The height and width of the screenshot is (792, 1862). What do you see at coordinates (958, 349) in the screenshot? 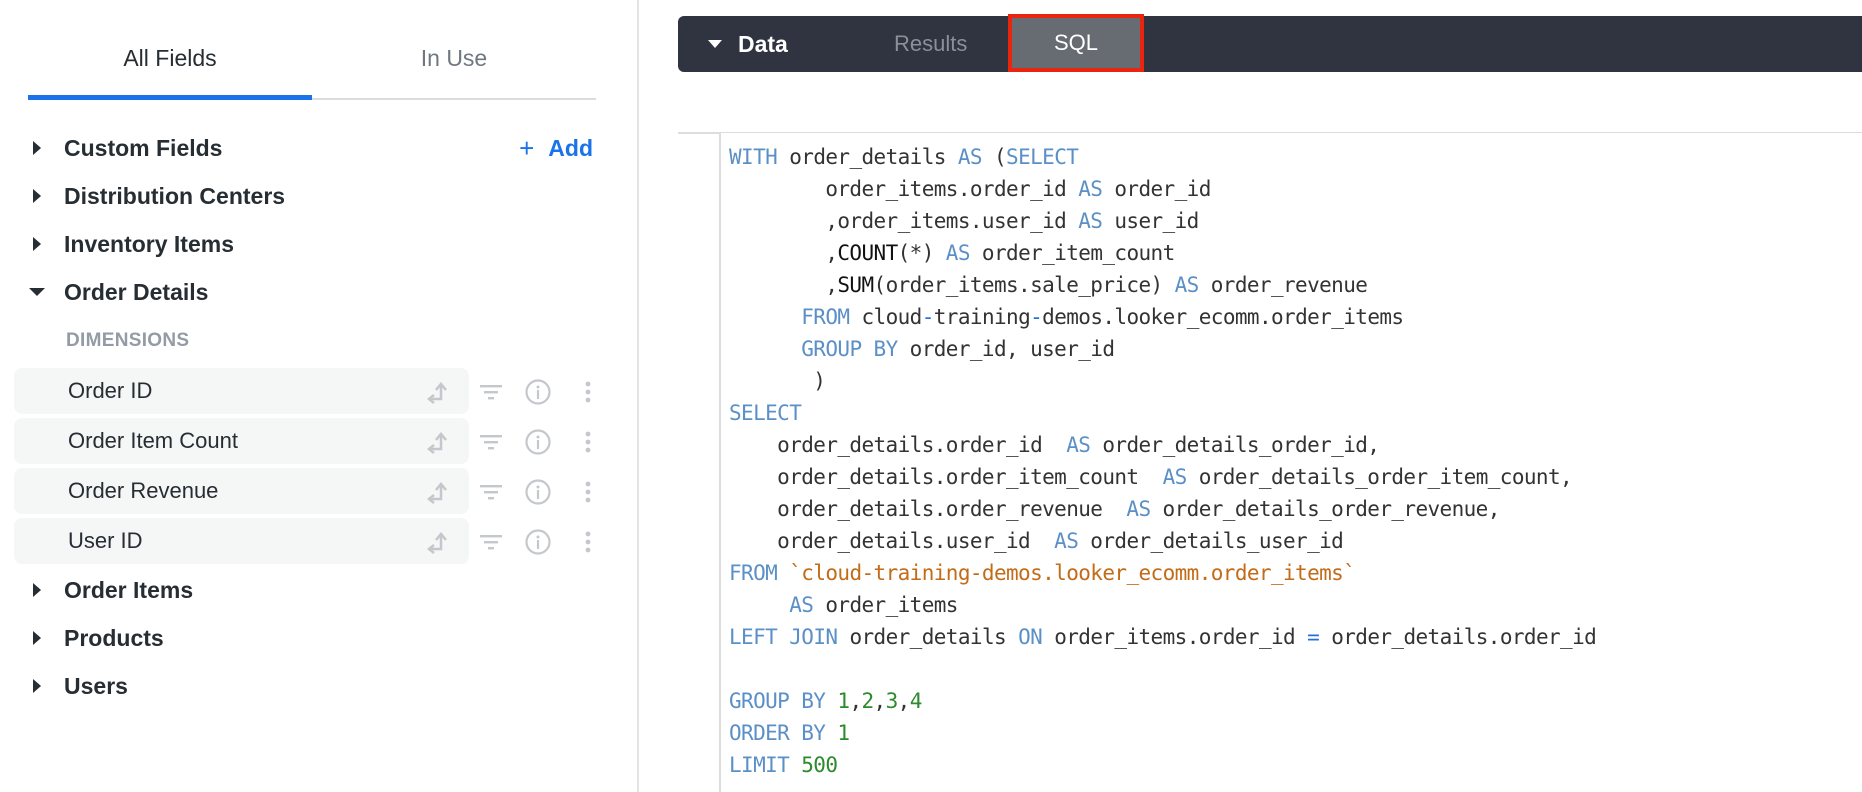
I see `sql-line: GROUP BY order_id, user_id` at bounding box center [958, 349].